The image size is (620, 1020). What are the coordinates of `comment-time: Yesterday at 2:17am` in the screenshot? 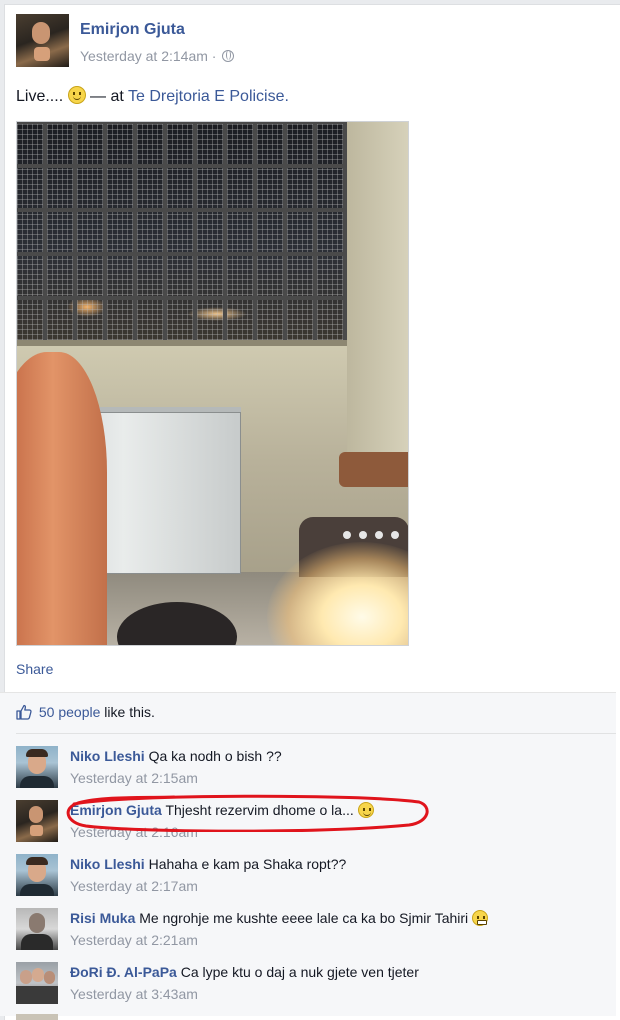 It's located at (134, 886).